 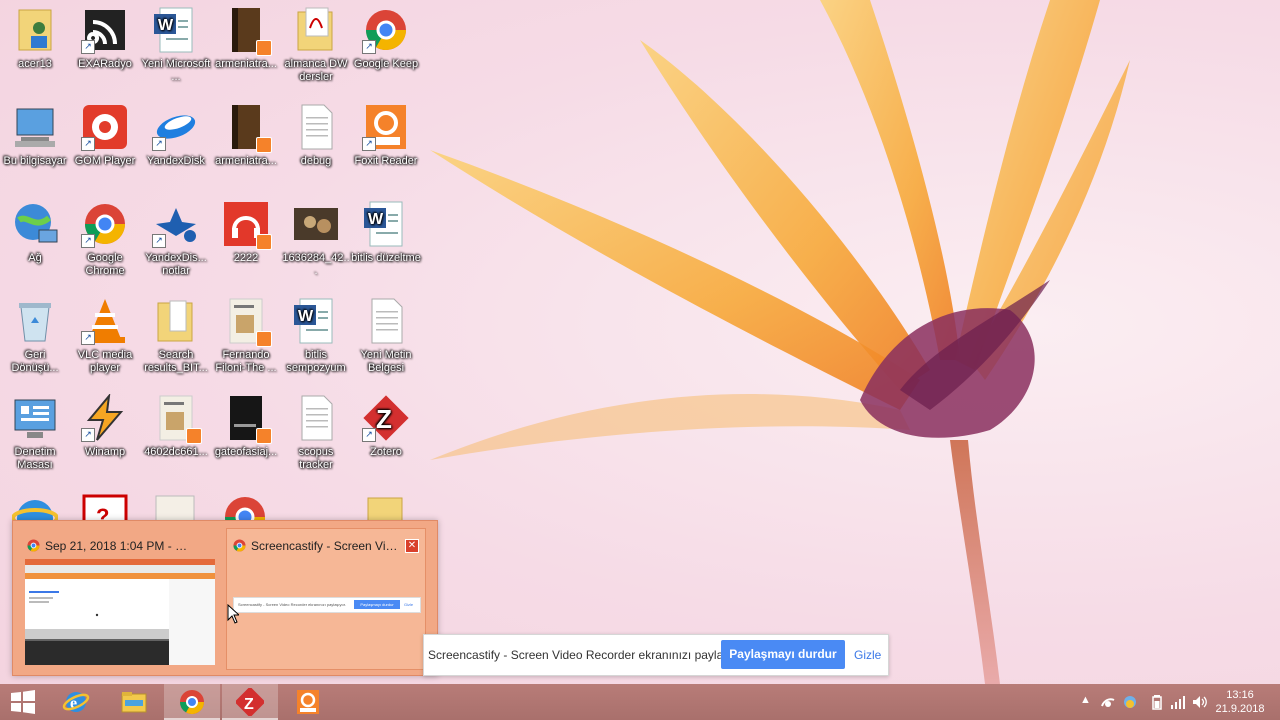 I want to click on folder-desktop-icon, so click(x=385, y=507).